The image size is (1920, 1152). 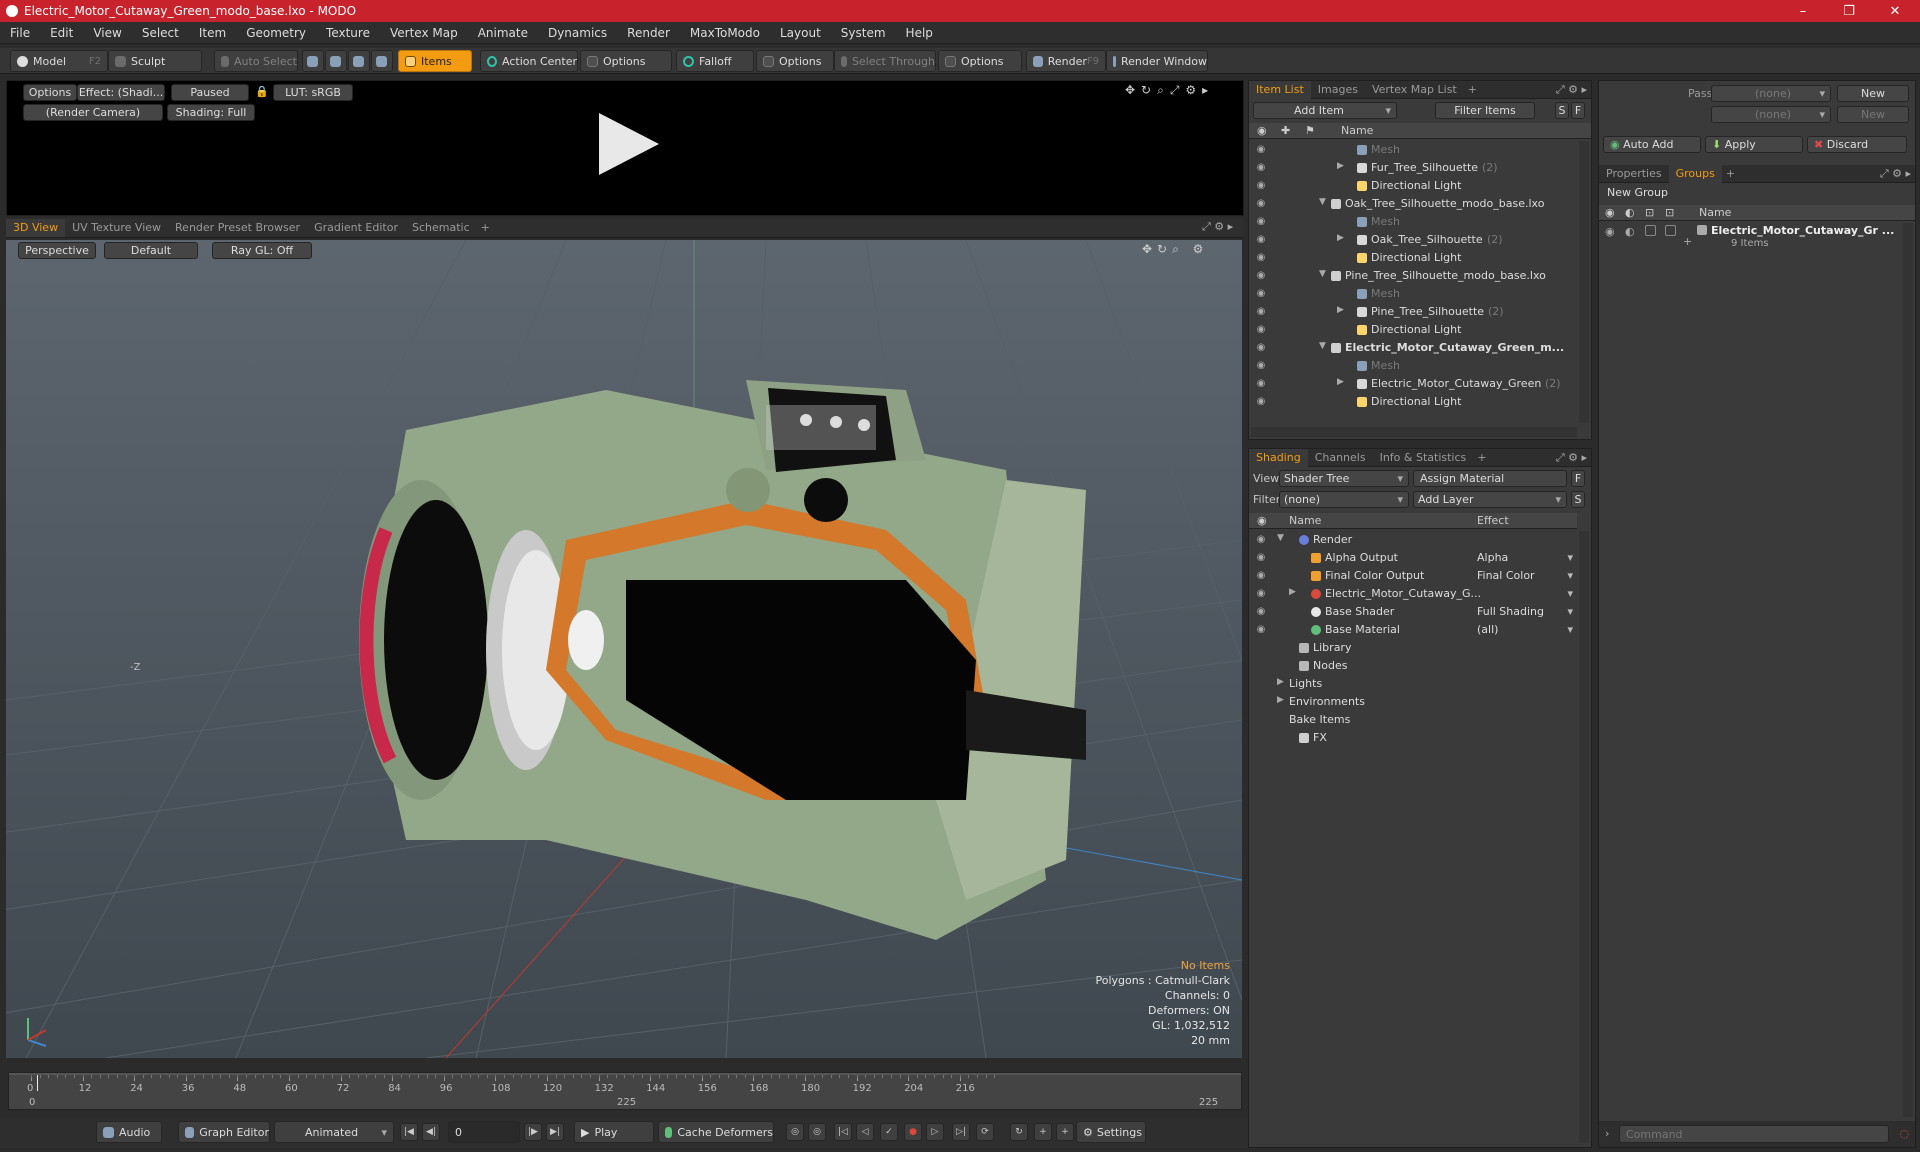 What do you see at coordinates (795, 1132) in the screenshot?
I see `key-tool-icon: ◎` at bounding box center [795, 1132].